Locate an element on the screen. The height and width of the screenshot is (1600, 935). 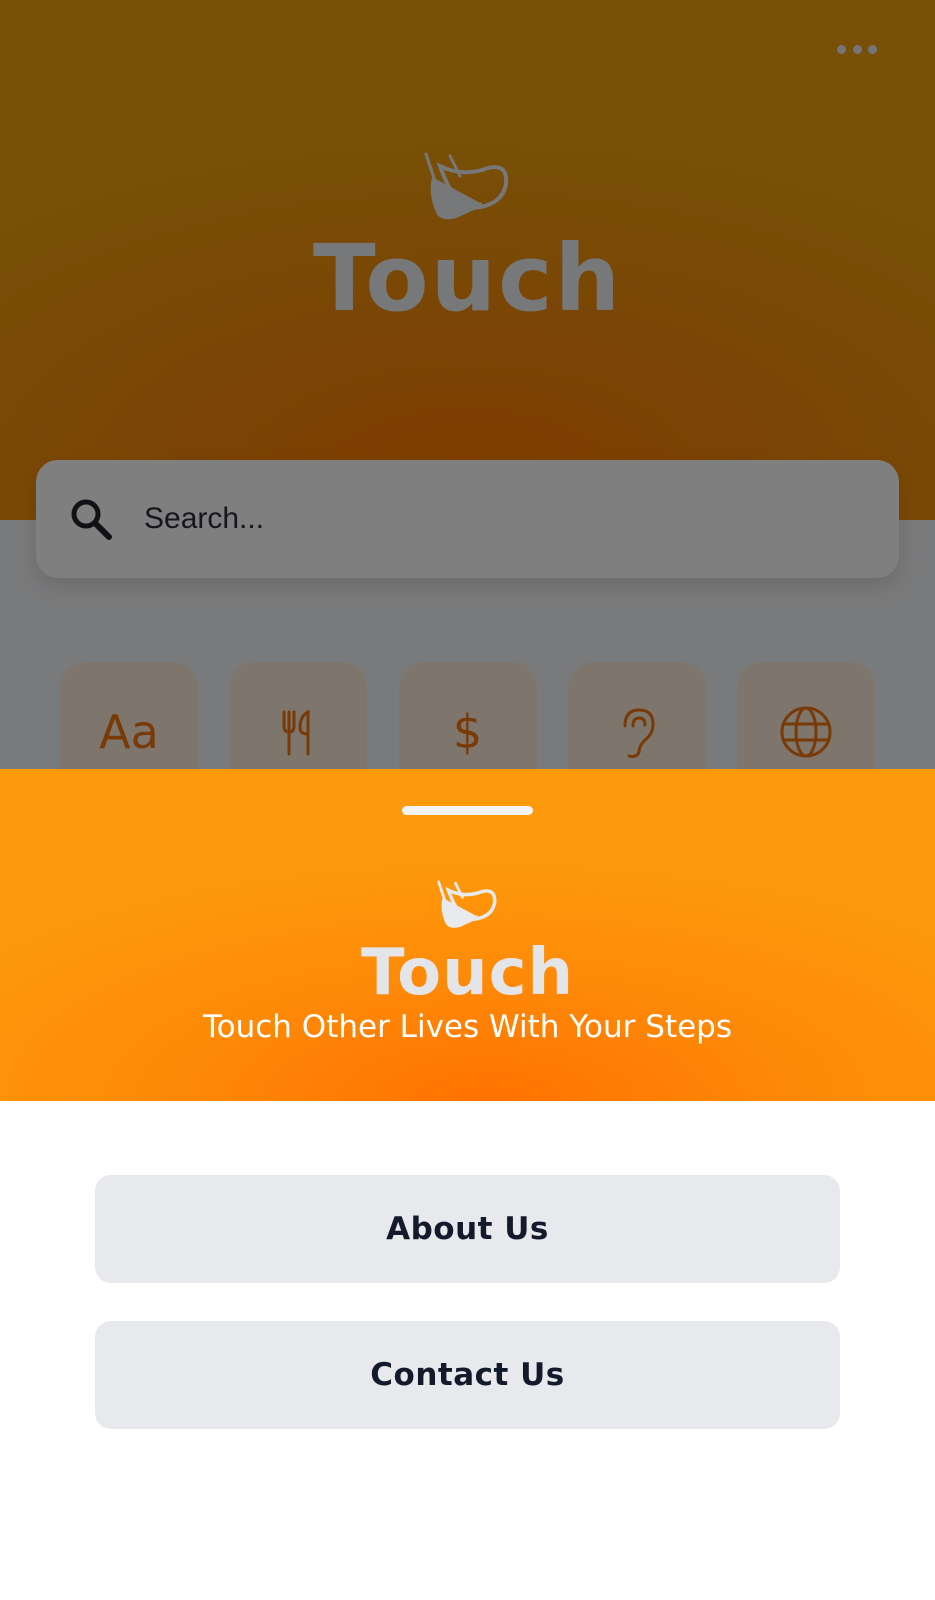
drag-handle is located at coordinates (467, 810).